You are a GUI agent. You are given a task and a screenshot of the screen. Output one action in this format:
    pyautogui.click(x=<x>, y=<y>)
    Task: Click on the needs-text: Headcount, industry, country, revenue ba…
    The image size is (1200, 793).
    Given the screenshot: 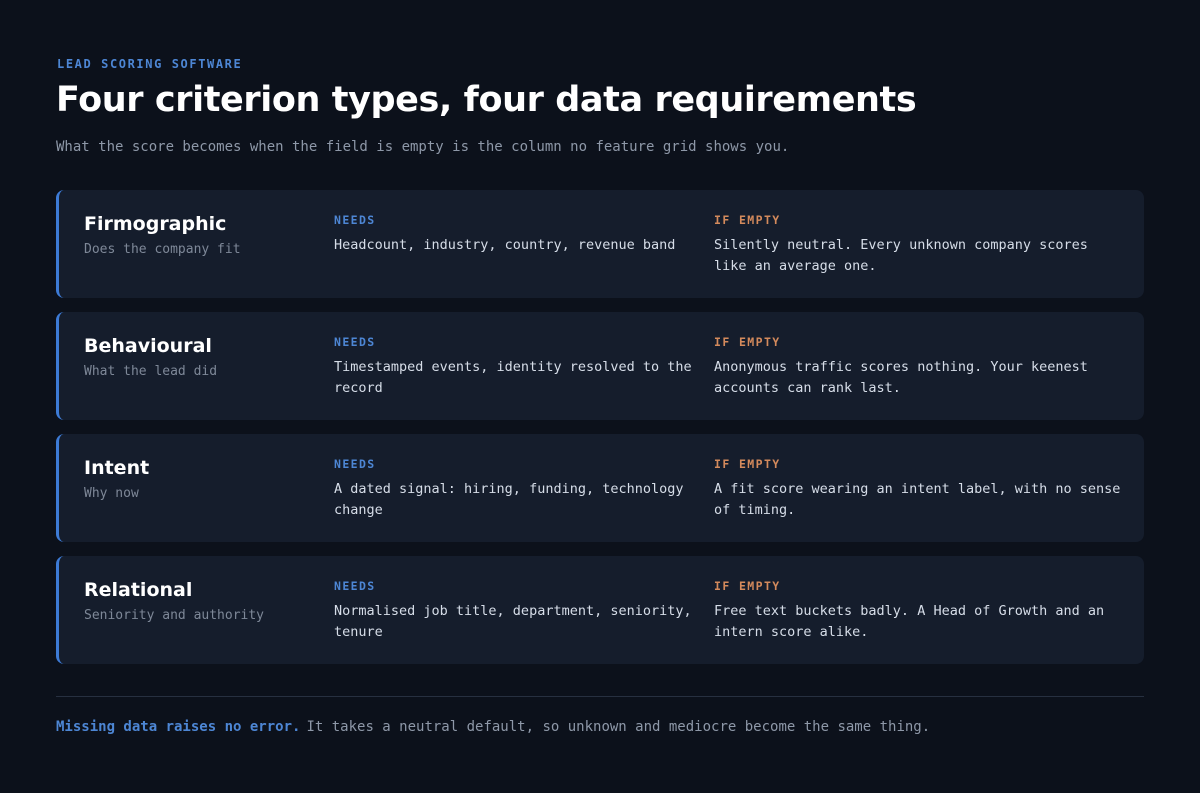 What is the action you would take?
    pyautogui.click(x=505, y=245)
    